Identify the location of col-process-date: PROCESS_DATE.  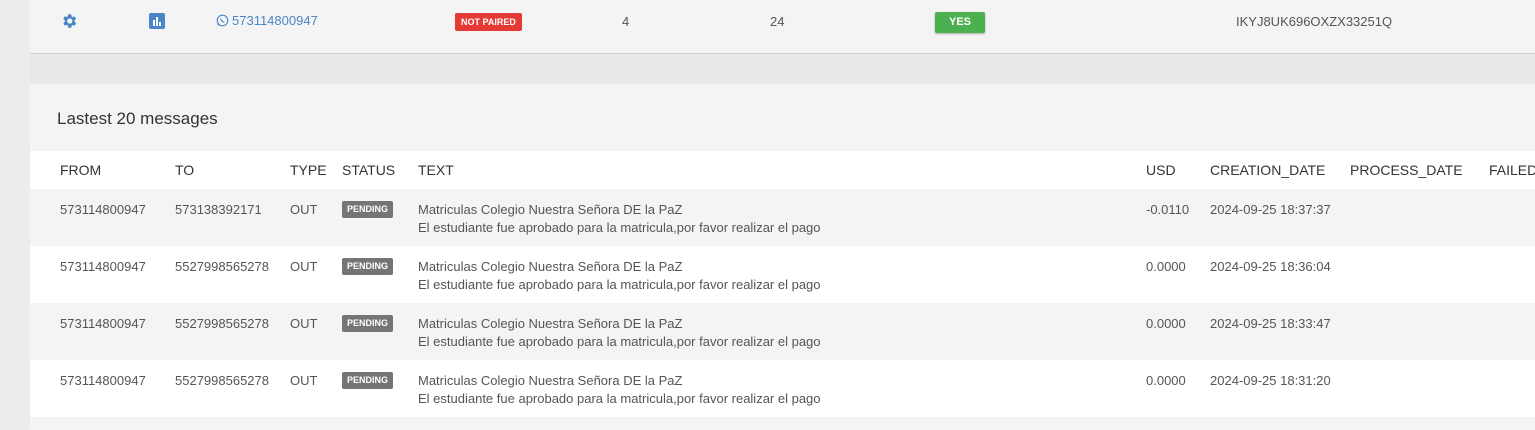
(1406, 170).